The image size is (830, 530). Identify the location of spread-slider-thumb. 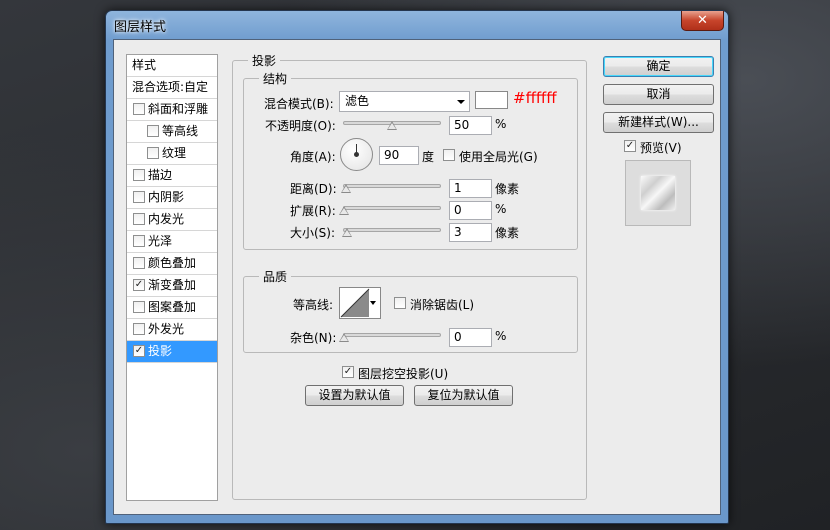
(344, 210).